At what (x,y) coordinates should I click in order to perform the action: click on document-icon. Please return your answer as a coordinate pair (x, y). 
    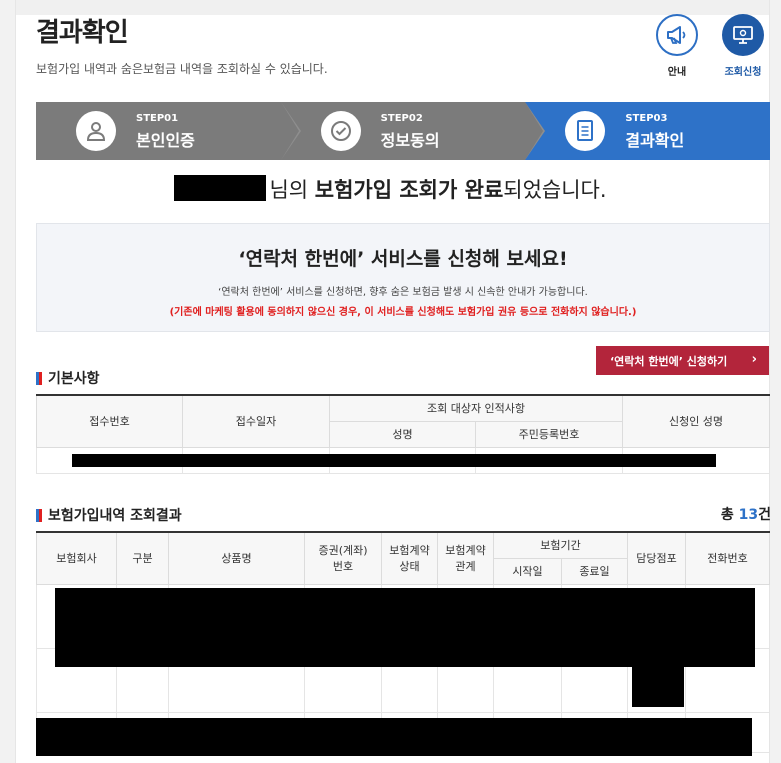
    Looking at the image, I should click on (585, 131).